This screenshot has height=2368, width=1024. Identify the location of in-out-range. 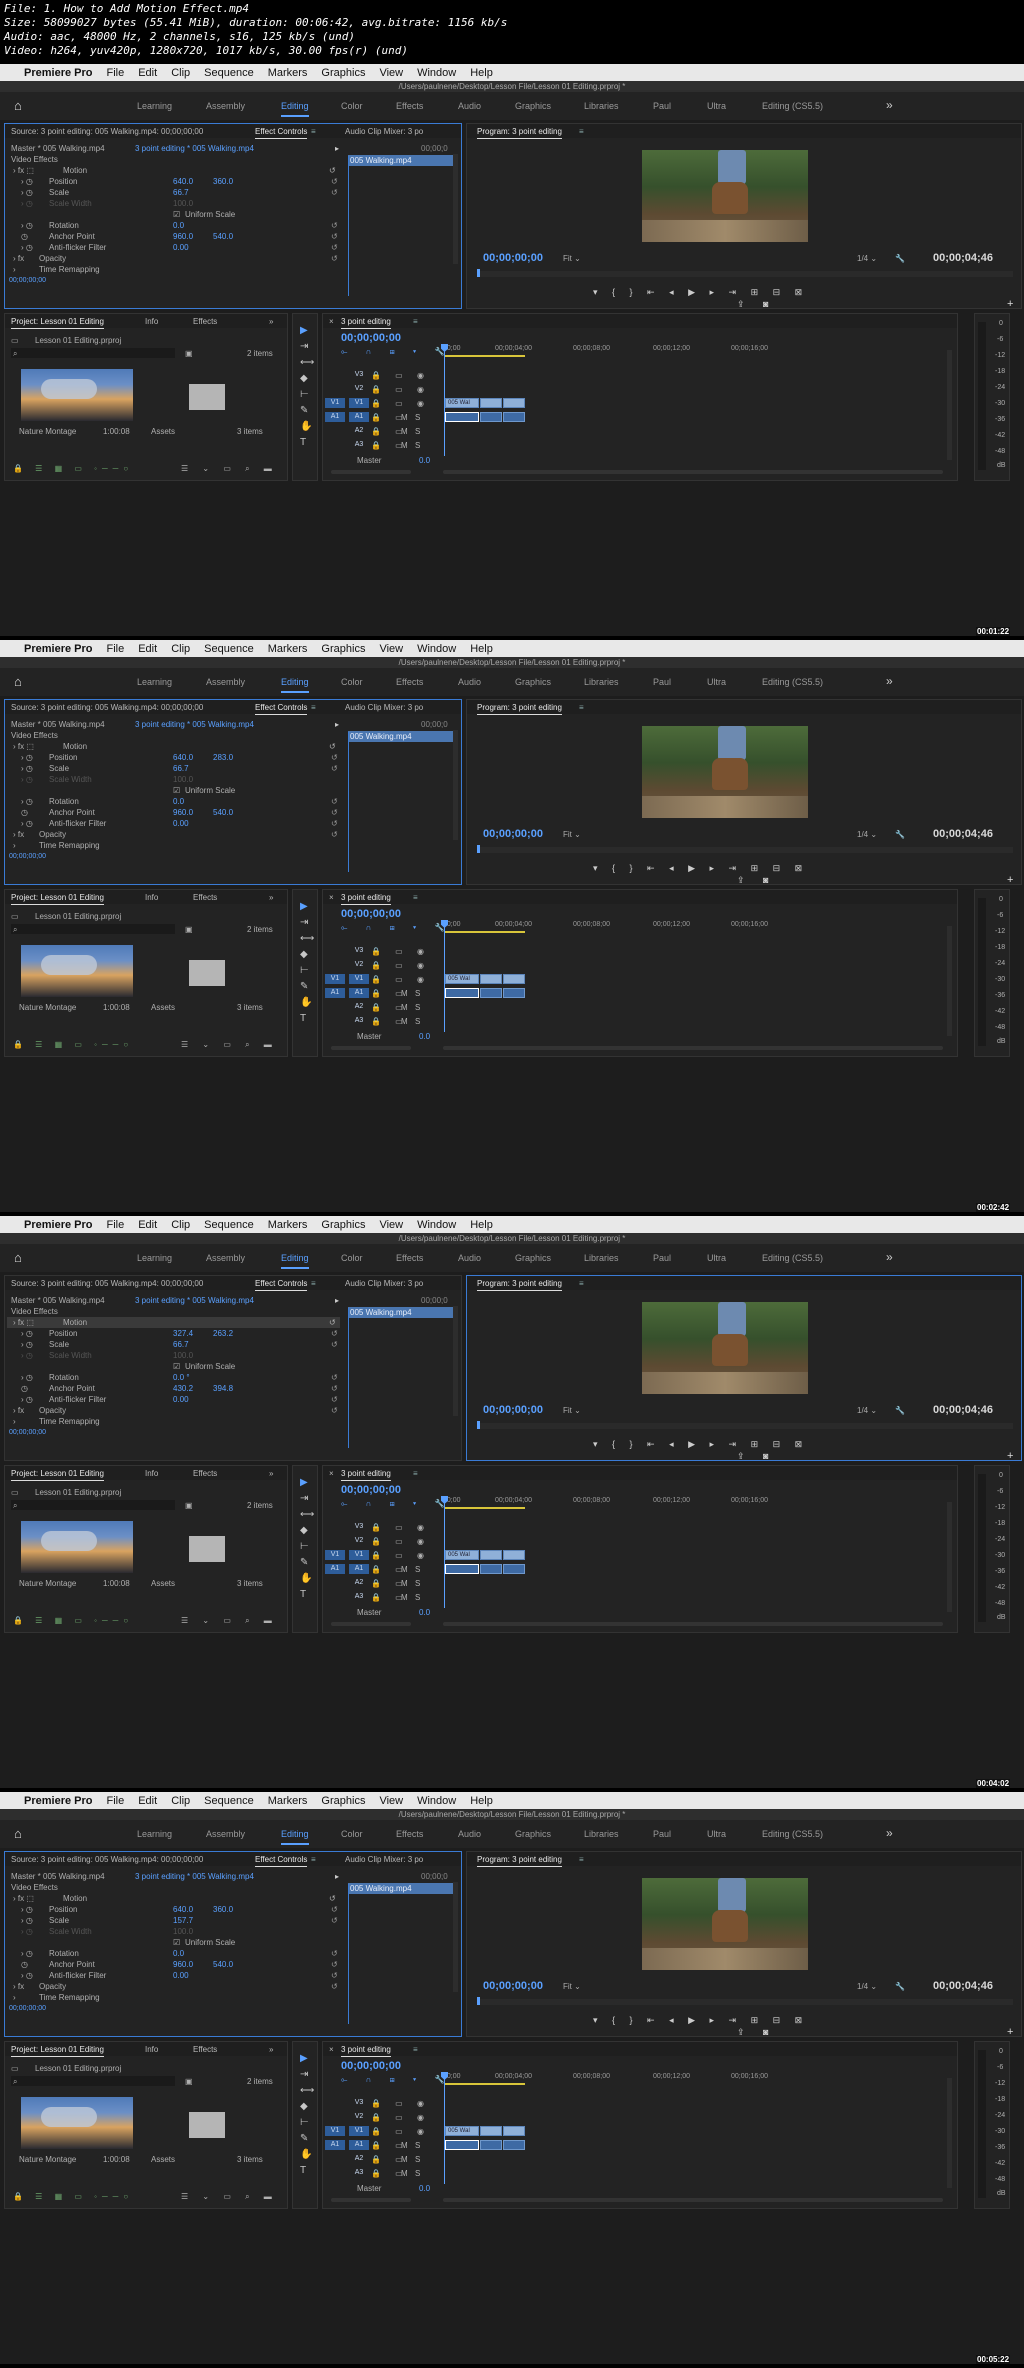
(485, 2084).